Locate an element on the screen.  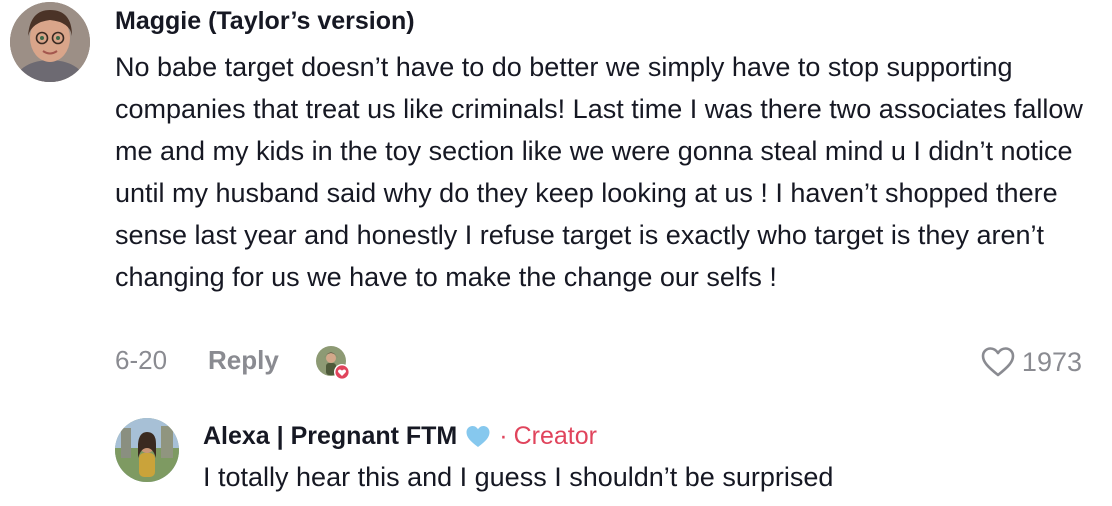
reply-header: Alexa | Pregnant FTM · Creator is located at coordinates (400, 436).